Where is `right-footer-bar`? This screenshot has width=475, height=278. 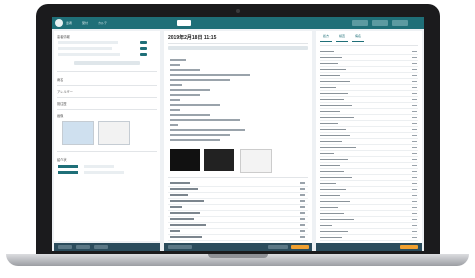 right-footer-bar is located at coordinates (369, 247).